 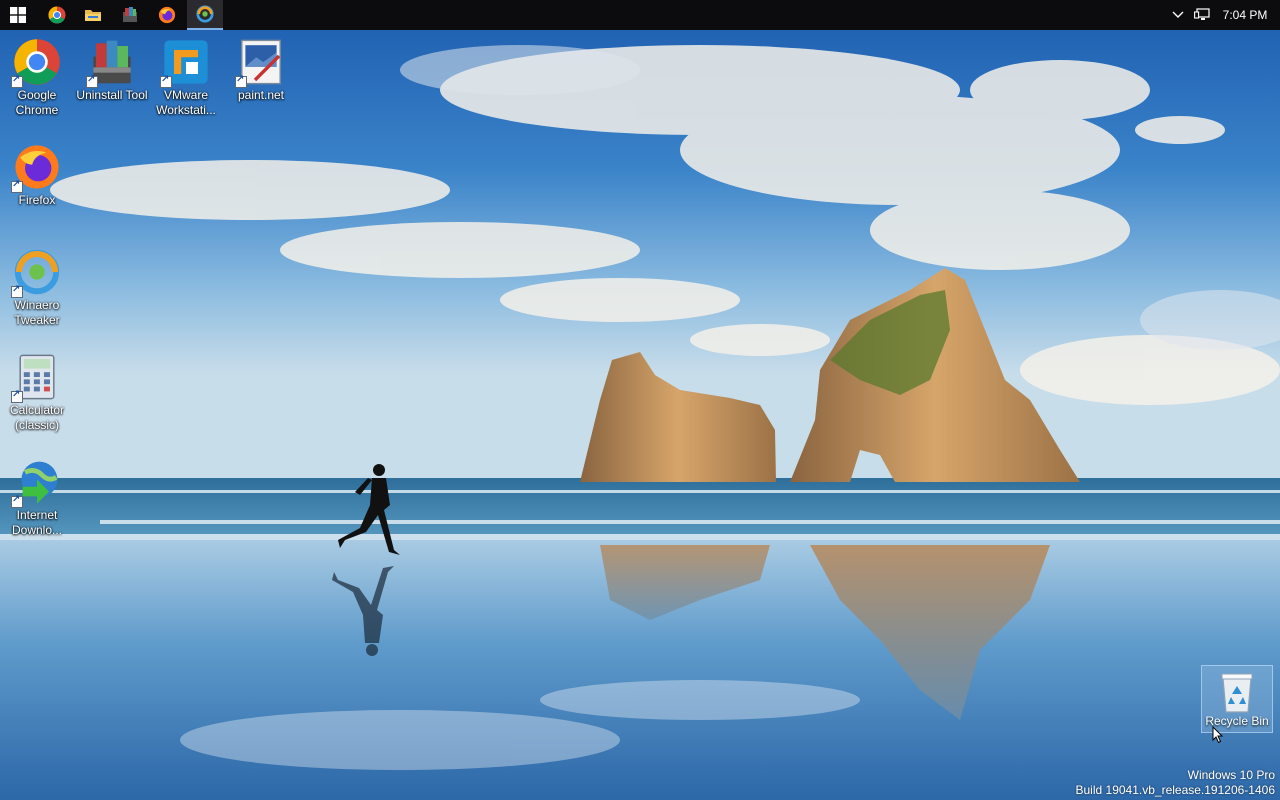 What do you see at coordinates (261, 67) in the screenshot?
I see `desktop-icon-paintnet: paint.net` at bounding box center [261, 67].